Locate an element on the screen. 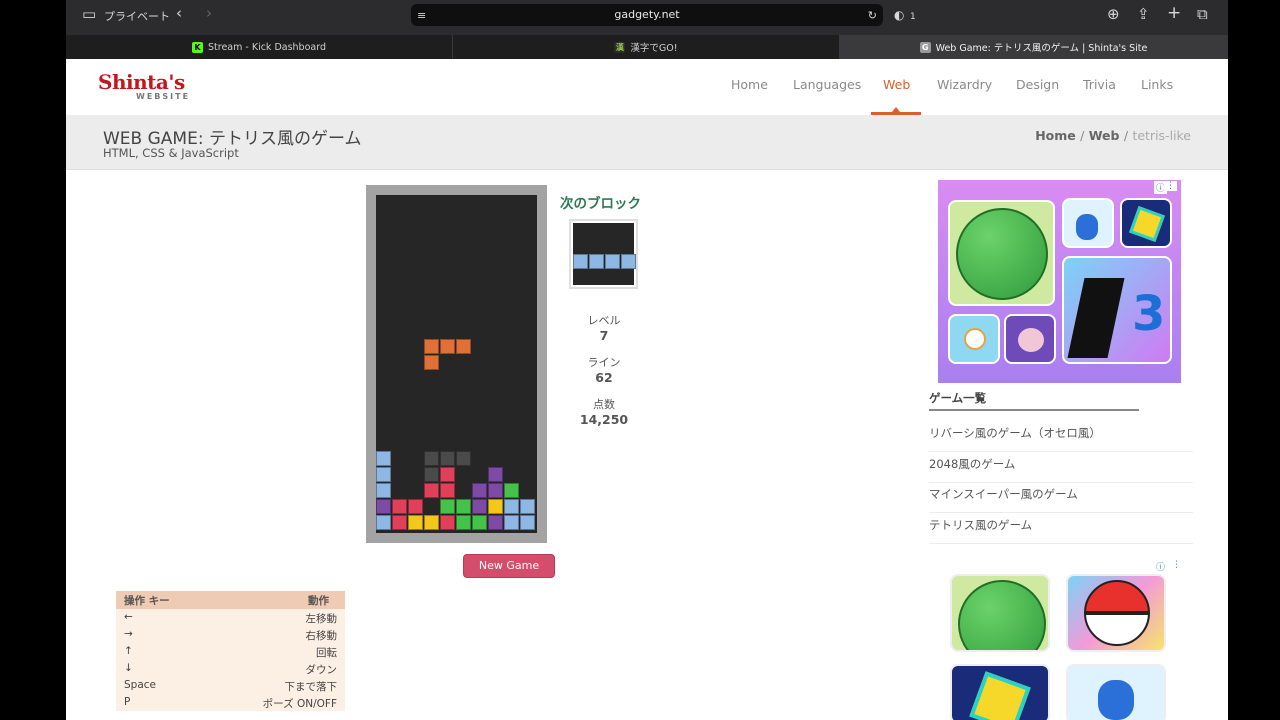  kick-favicon-icon: K is located at coordinates (197, 47).